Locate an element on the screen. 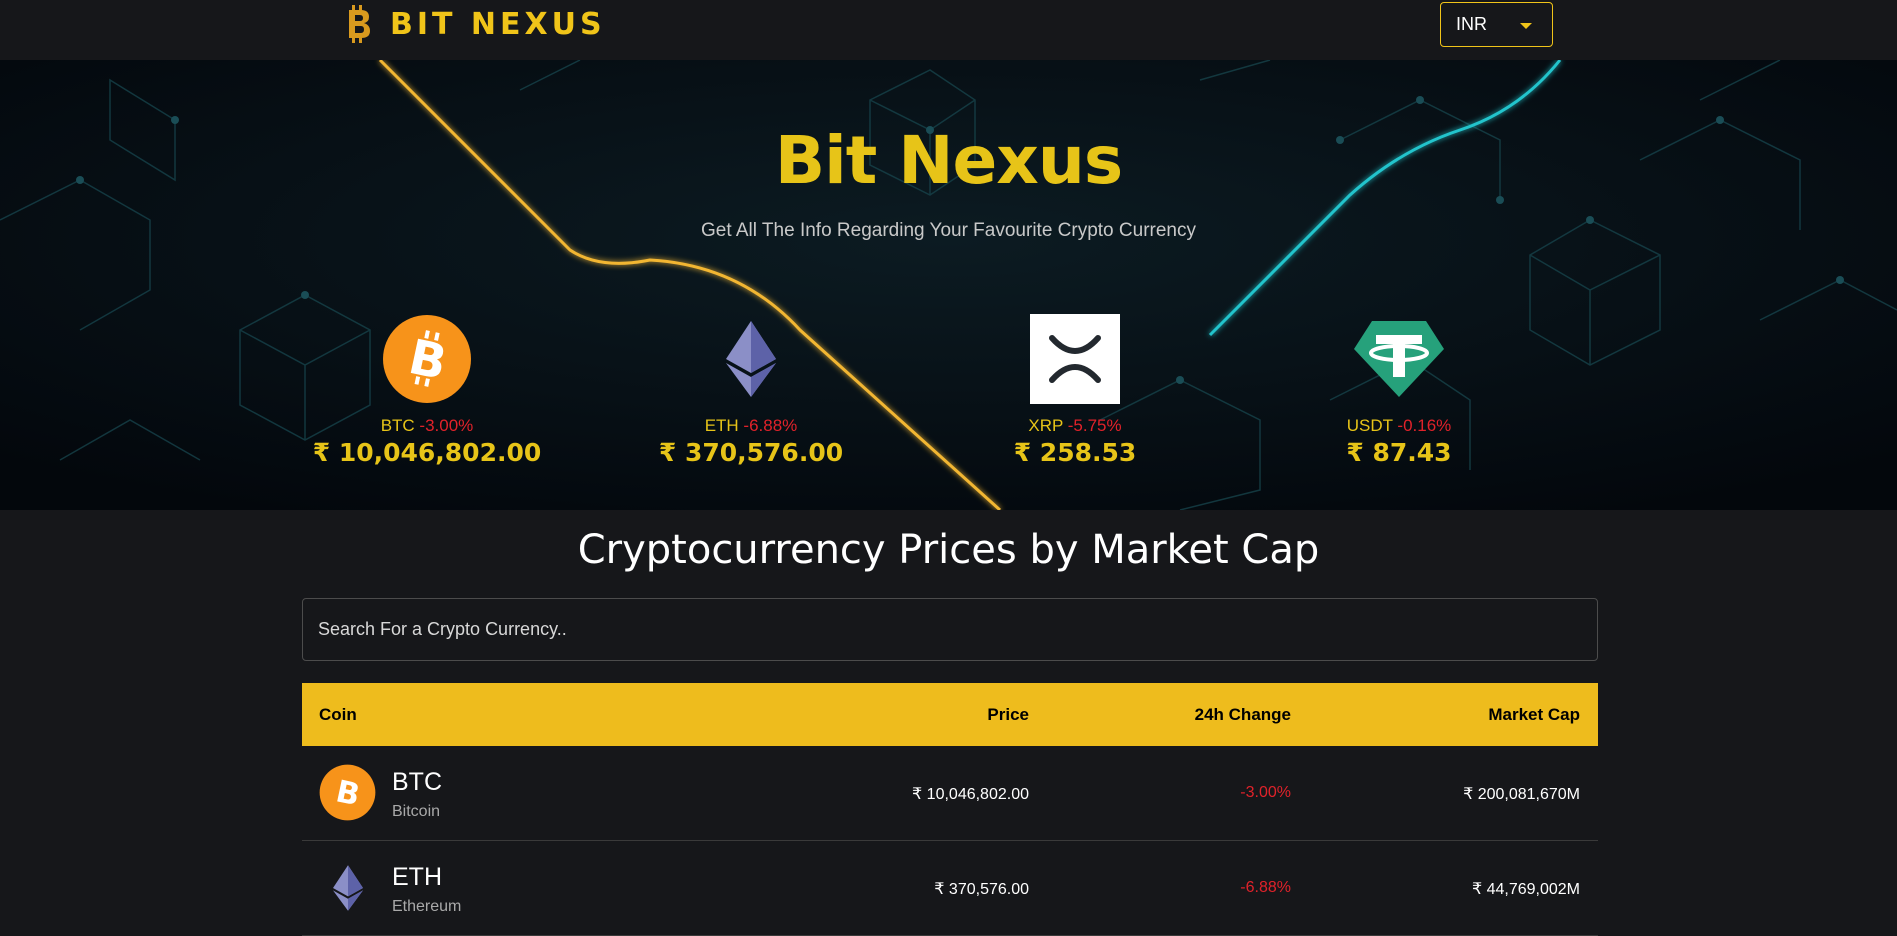  currency-value: INR is located at coordinates (1471, 24).